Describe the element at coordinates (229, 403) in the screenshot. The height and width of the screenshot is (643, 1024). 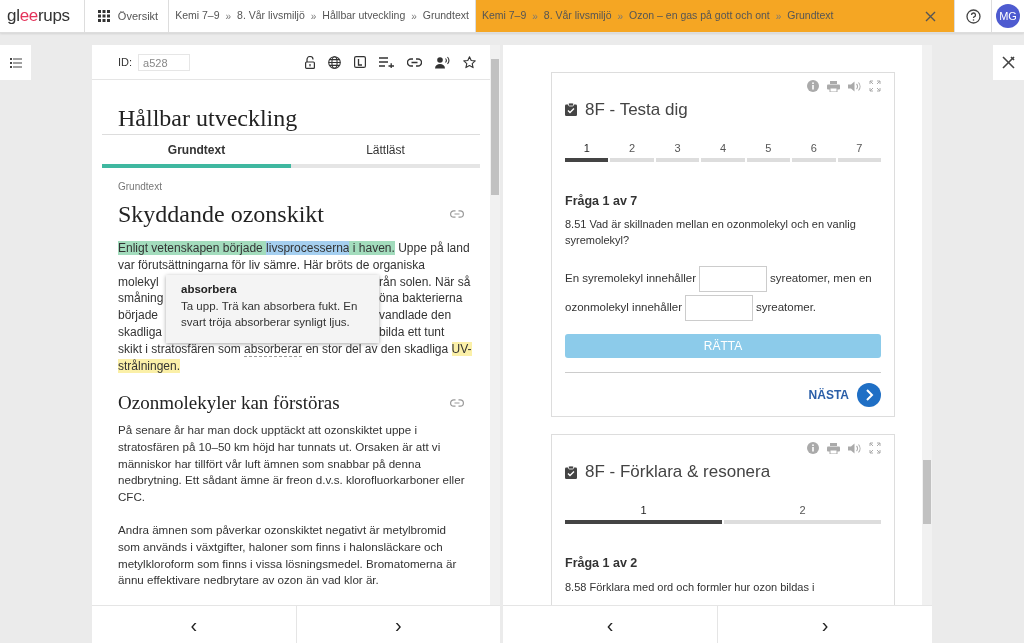
I see `section-heading: Ozonmolekyler kan förstöras` at that location.